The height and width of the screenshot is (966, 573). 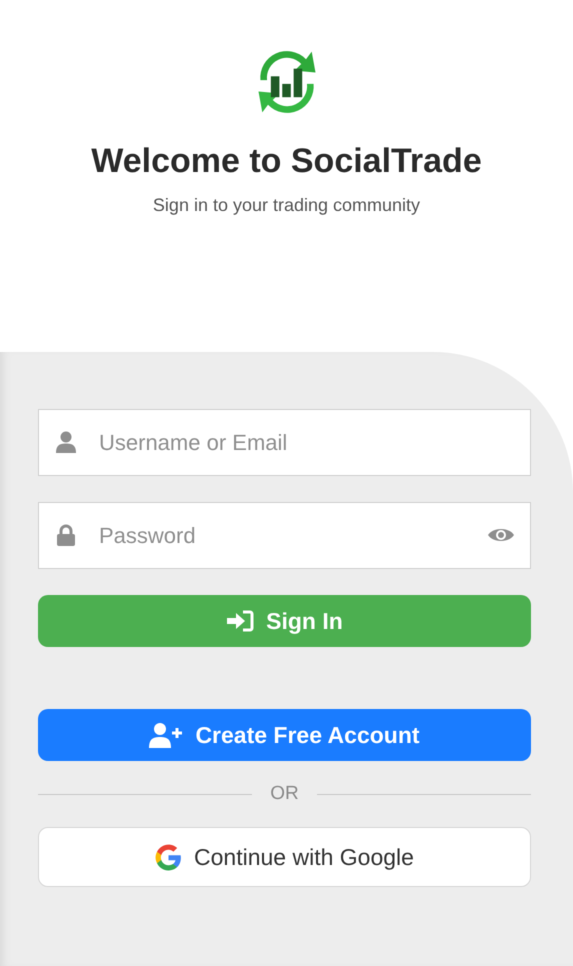 I want to click on input-field: Username or Email, so click(x=284, y=442).